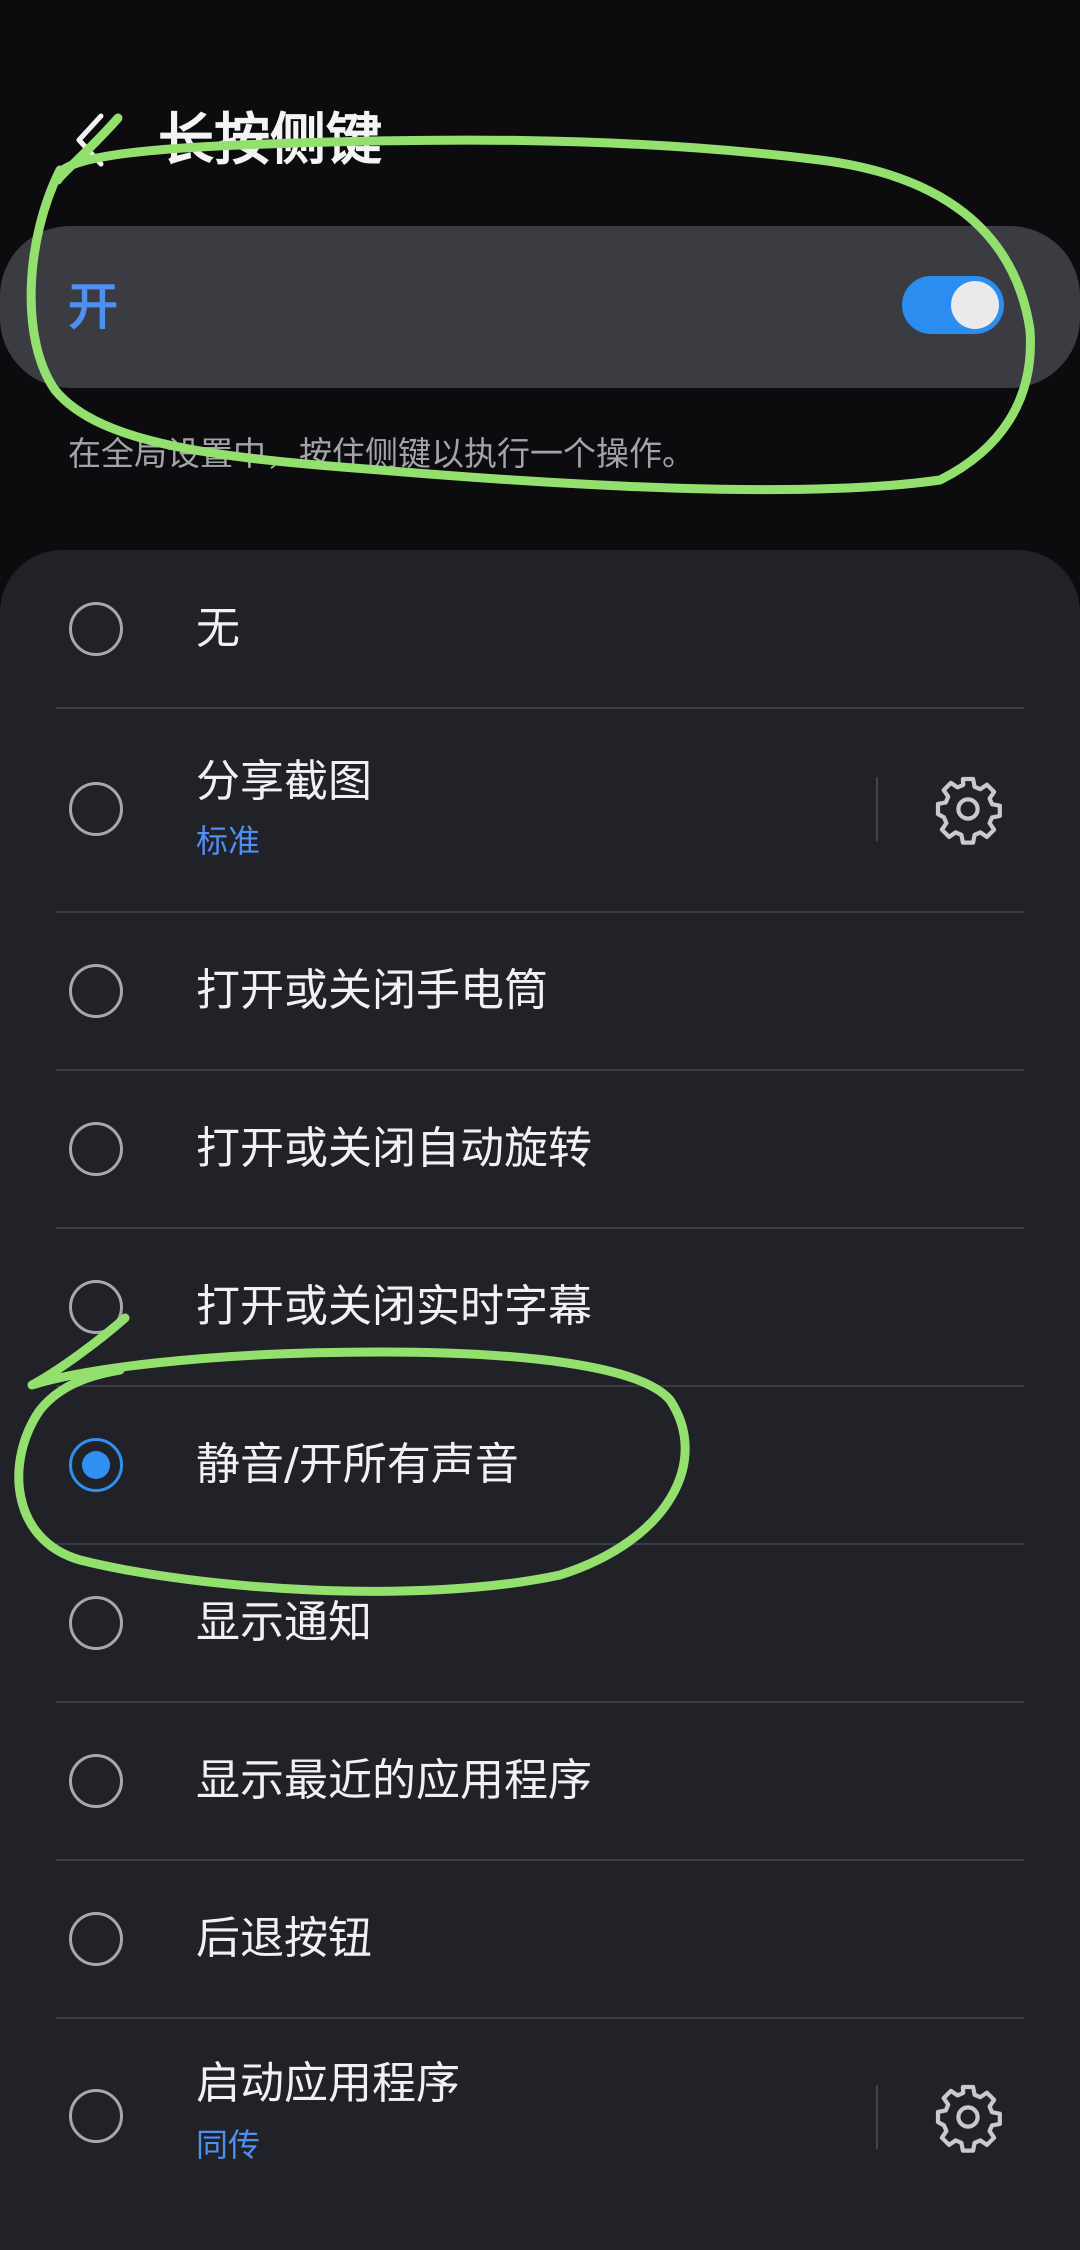  I want to click on option-sublabel: 同传, so click(228, 2145).